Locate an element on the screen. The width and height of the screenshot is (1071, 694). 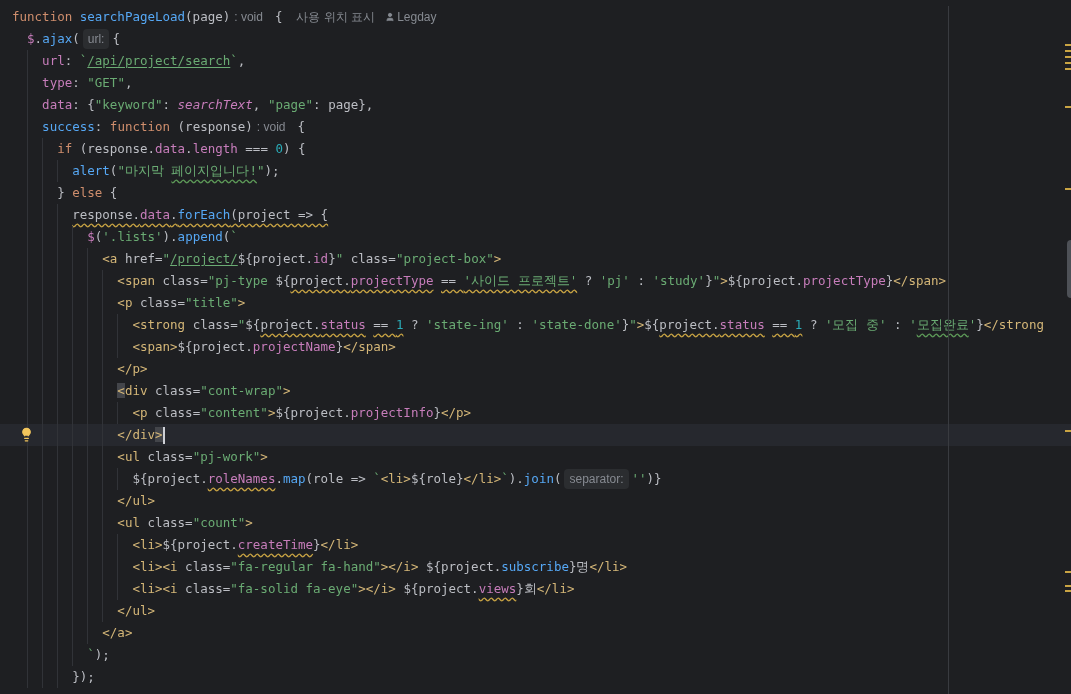
code-text: `); is located at coordinates (98, 654).